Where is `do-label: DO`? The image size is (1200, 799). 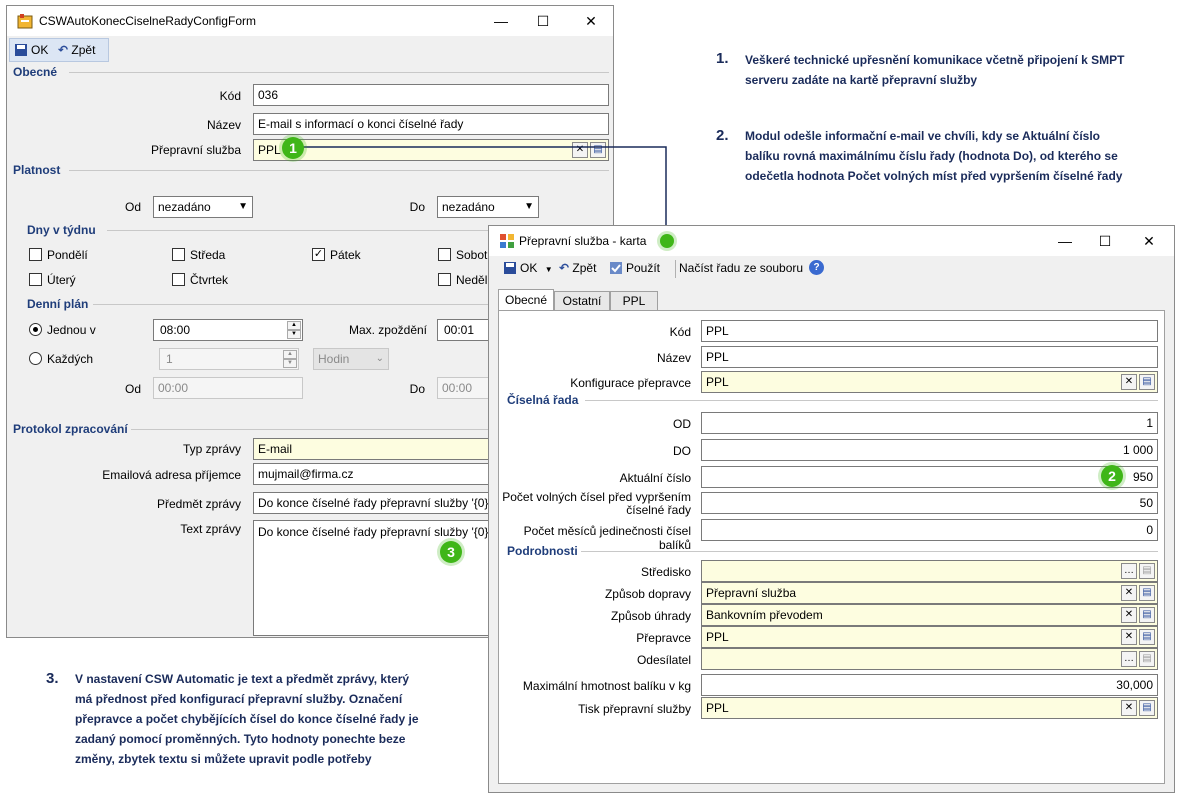
do-label: DO is located at coordinates (682, 451).